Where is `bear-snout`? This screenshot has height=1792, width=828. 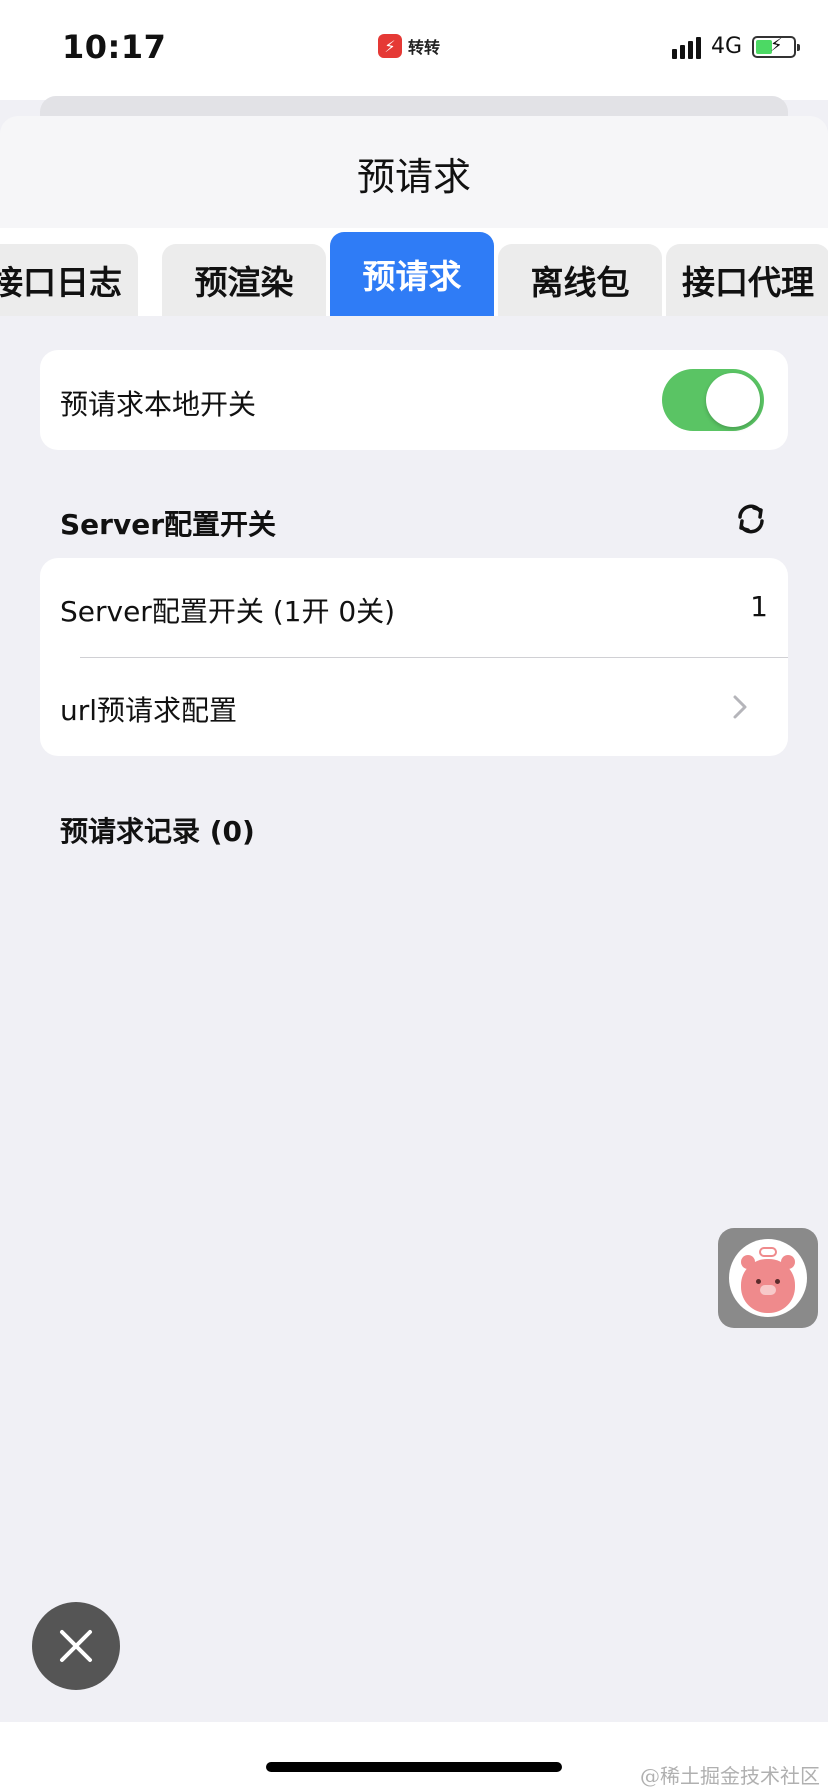
bear-snout is located at coordinates (768, 1290).